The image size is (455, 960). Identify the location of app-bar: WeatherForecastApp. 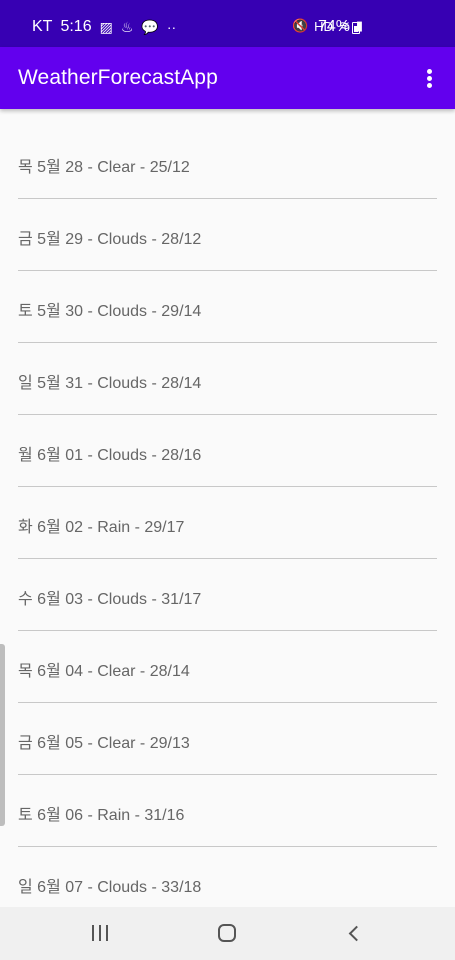
(227, 78).